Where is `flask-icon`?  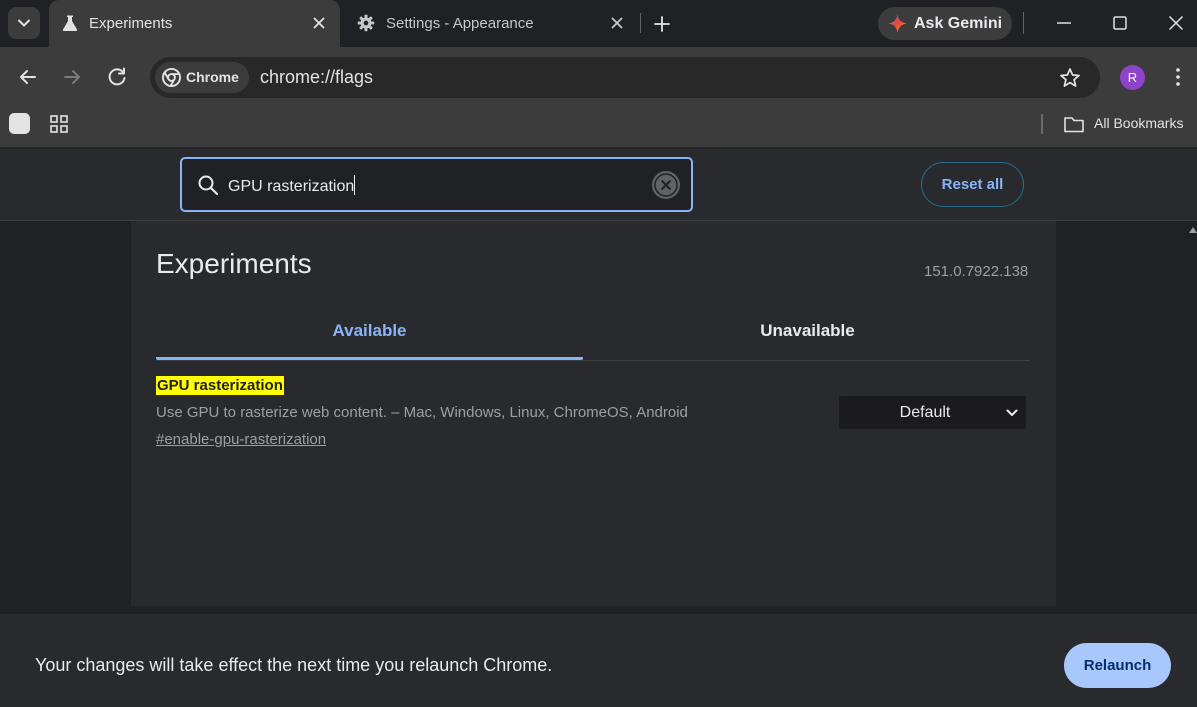
flask-icon is located at coordinates (70, 23).